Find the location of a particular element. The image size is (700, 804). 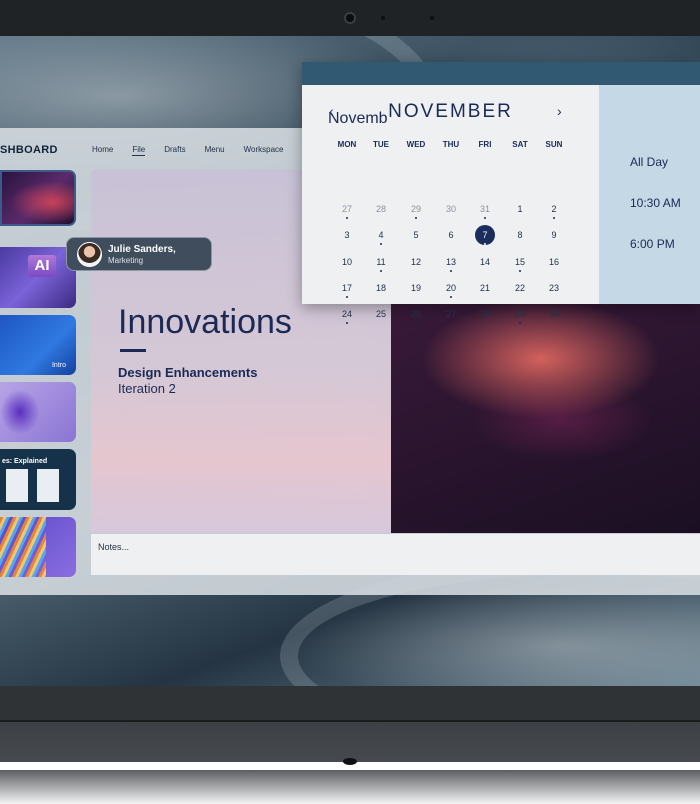

abstract-art-image is located at coordinates (545, 411).